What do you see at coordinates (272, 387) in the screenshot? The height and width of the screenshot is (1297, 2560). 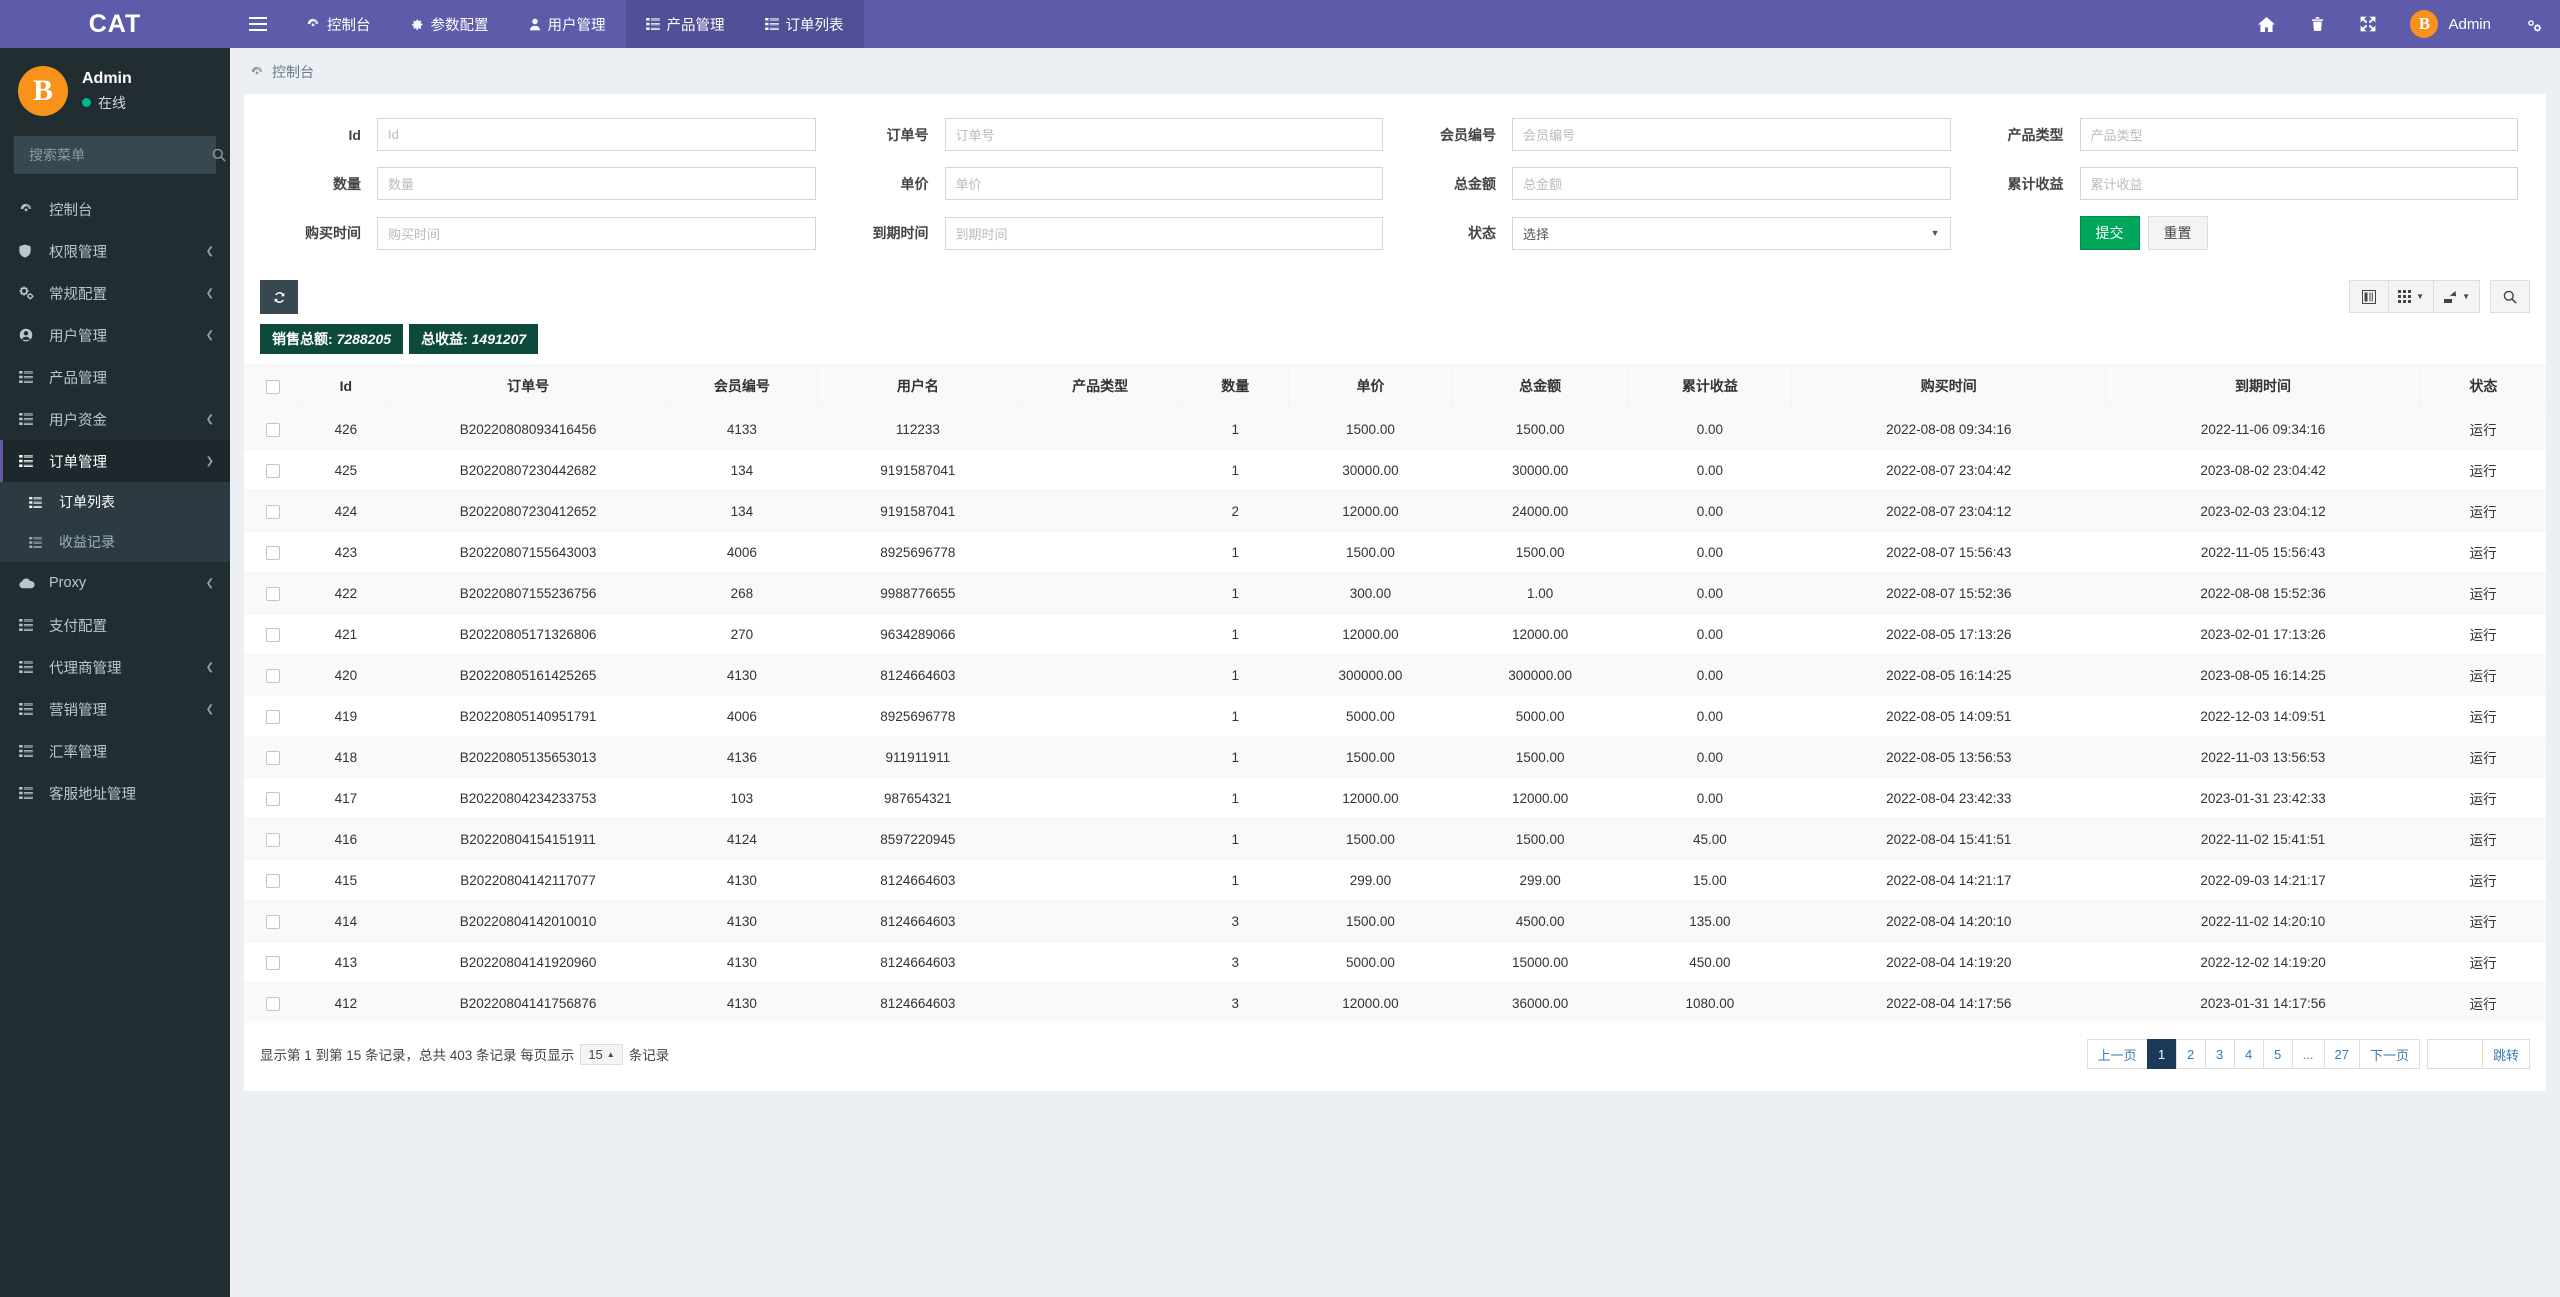 I see `select-all-checkbox` at bounding box center [272, 387].